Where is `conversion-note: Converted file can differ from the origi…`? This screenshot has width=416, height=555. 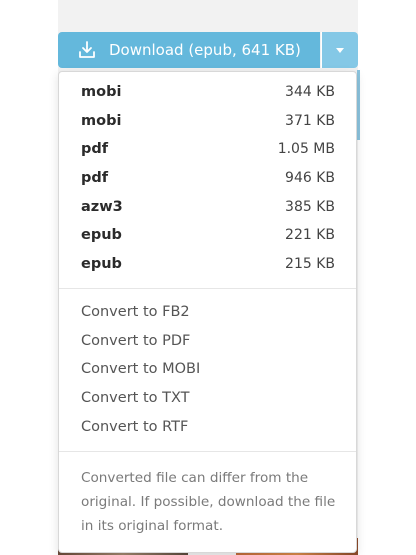
conversion-note: Converted file can differ from the origi… is located at coordinates (208, 502).